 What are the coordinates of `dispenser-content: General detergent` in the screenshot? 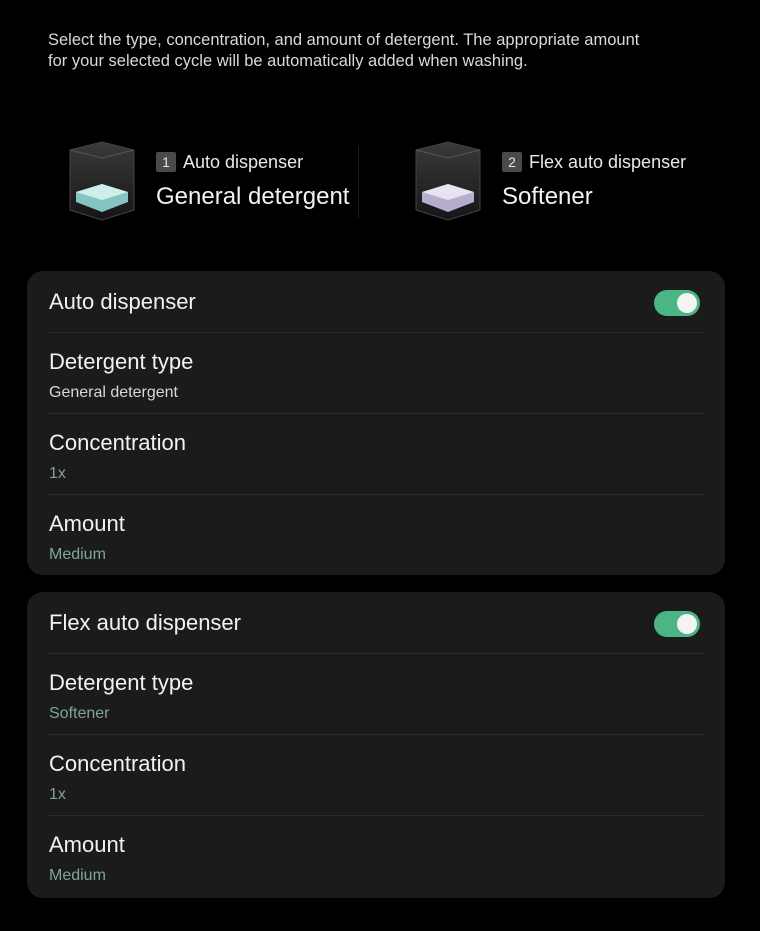 It's located at (253, 196).